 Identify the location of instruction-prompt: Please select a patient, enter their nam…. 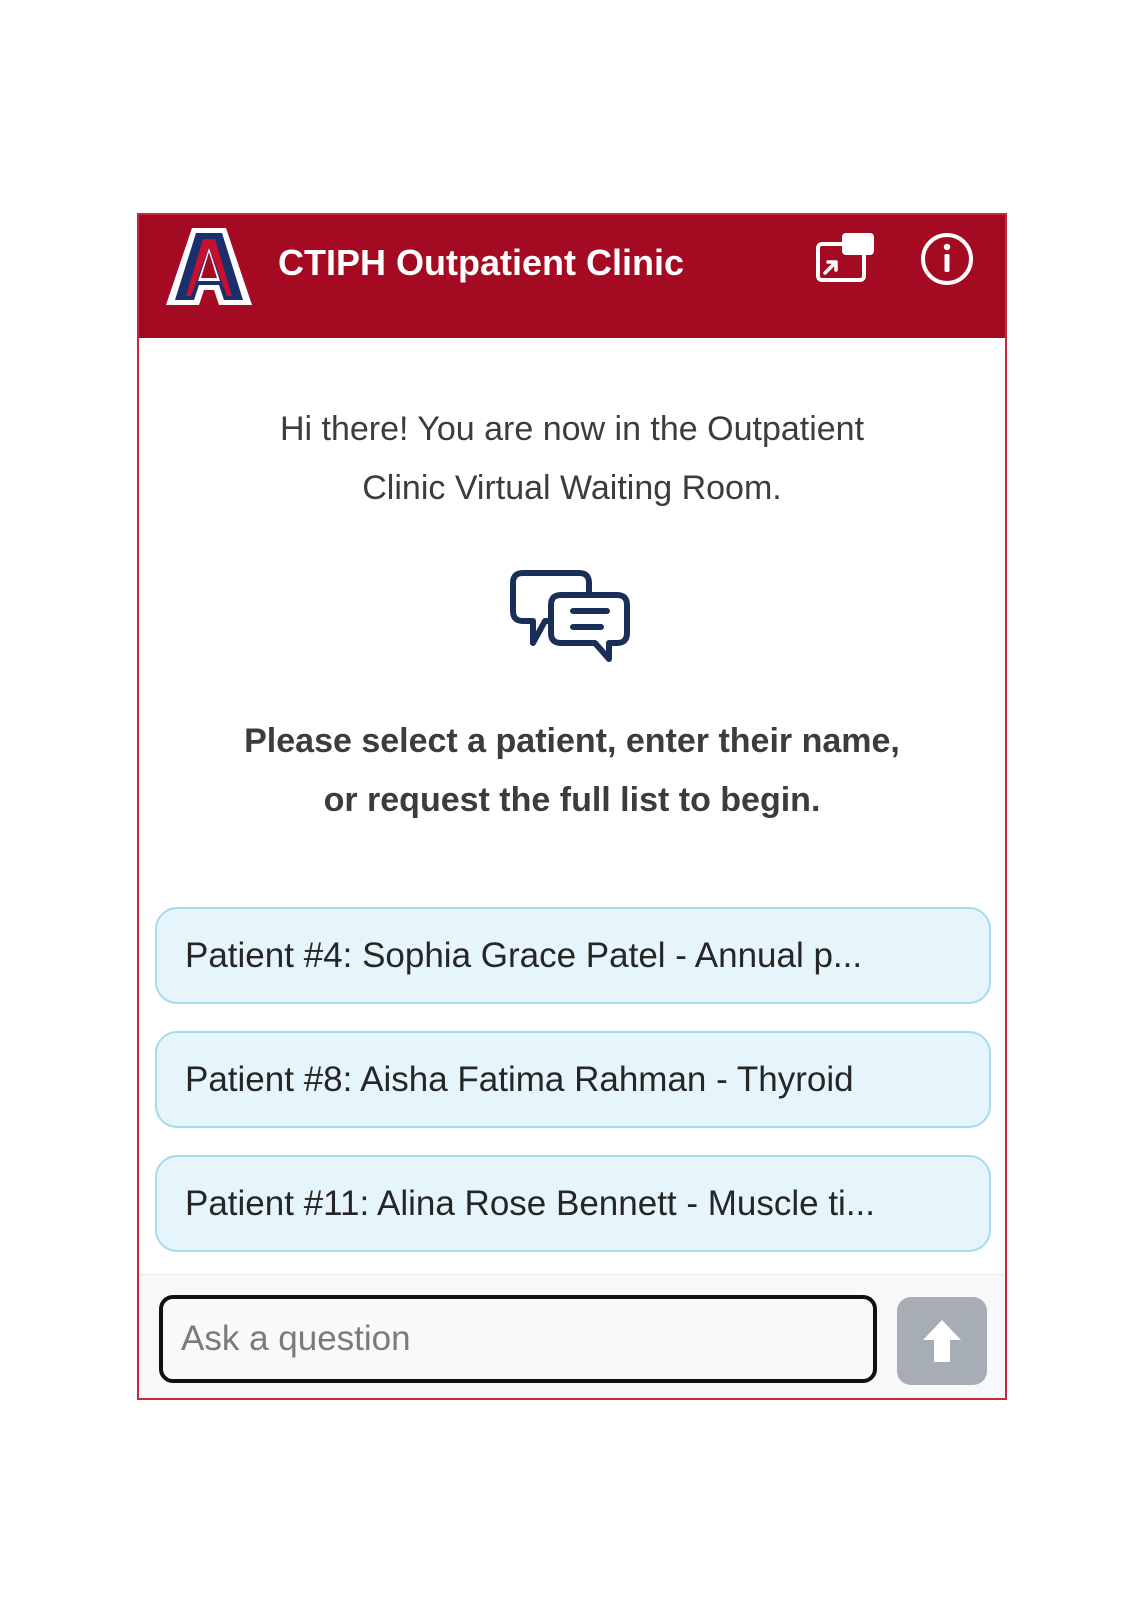
(572, 771).